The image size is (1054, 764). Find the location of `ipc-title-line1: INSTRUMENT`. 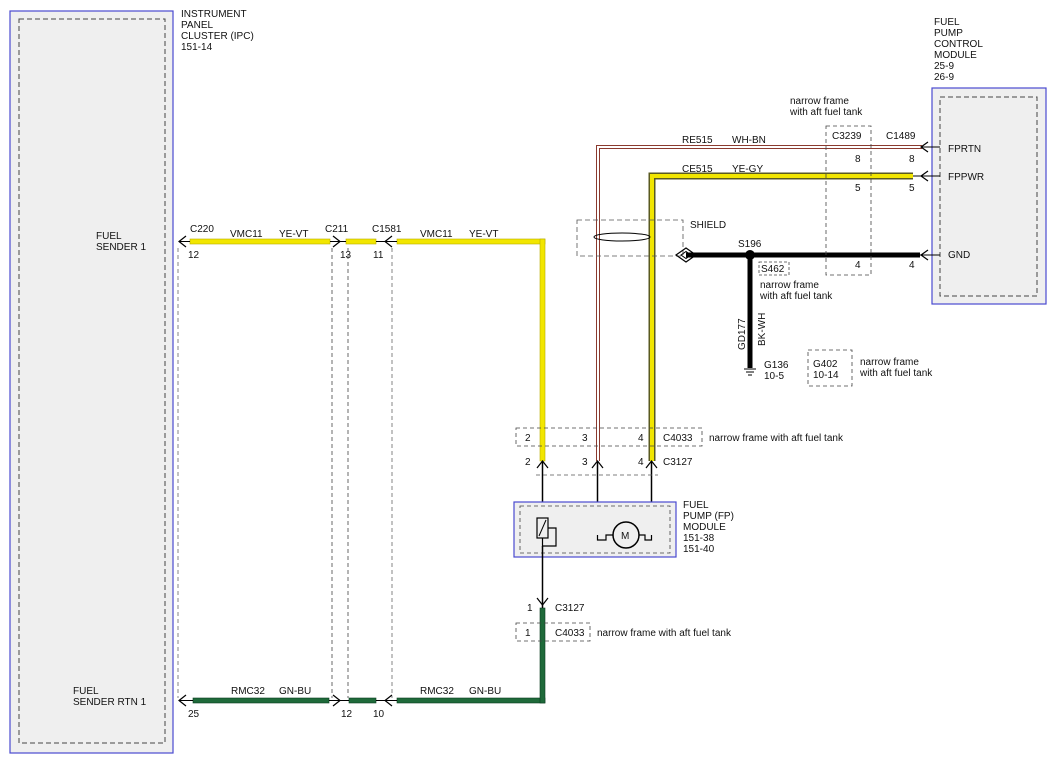

ipc-title-line1: INSTRUMENT is located at coordinates (214, 14).